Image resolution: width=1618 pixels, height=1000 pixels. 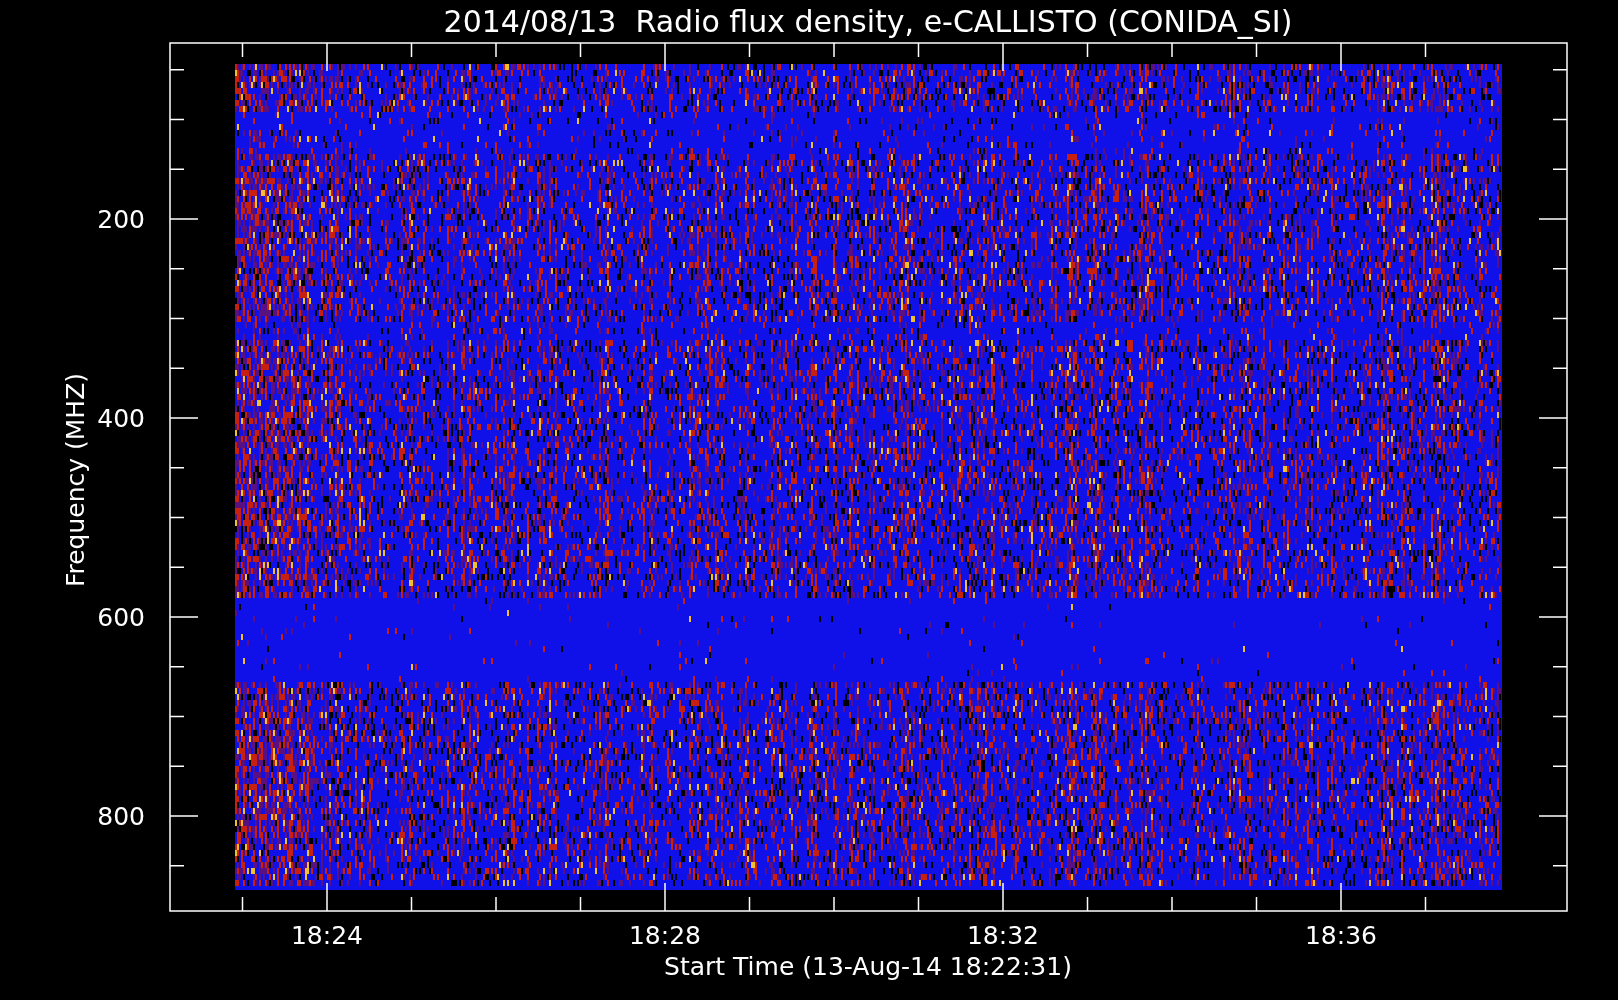 What do you see at coordinates (1003, 935) in the screenshot?
I see `x-tick-label: 18:32` at bounding box center [1003, 935].